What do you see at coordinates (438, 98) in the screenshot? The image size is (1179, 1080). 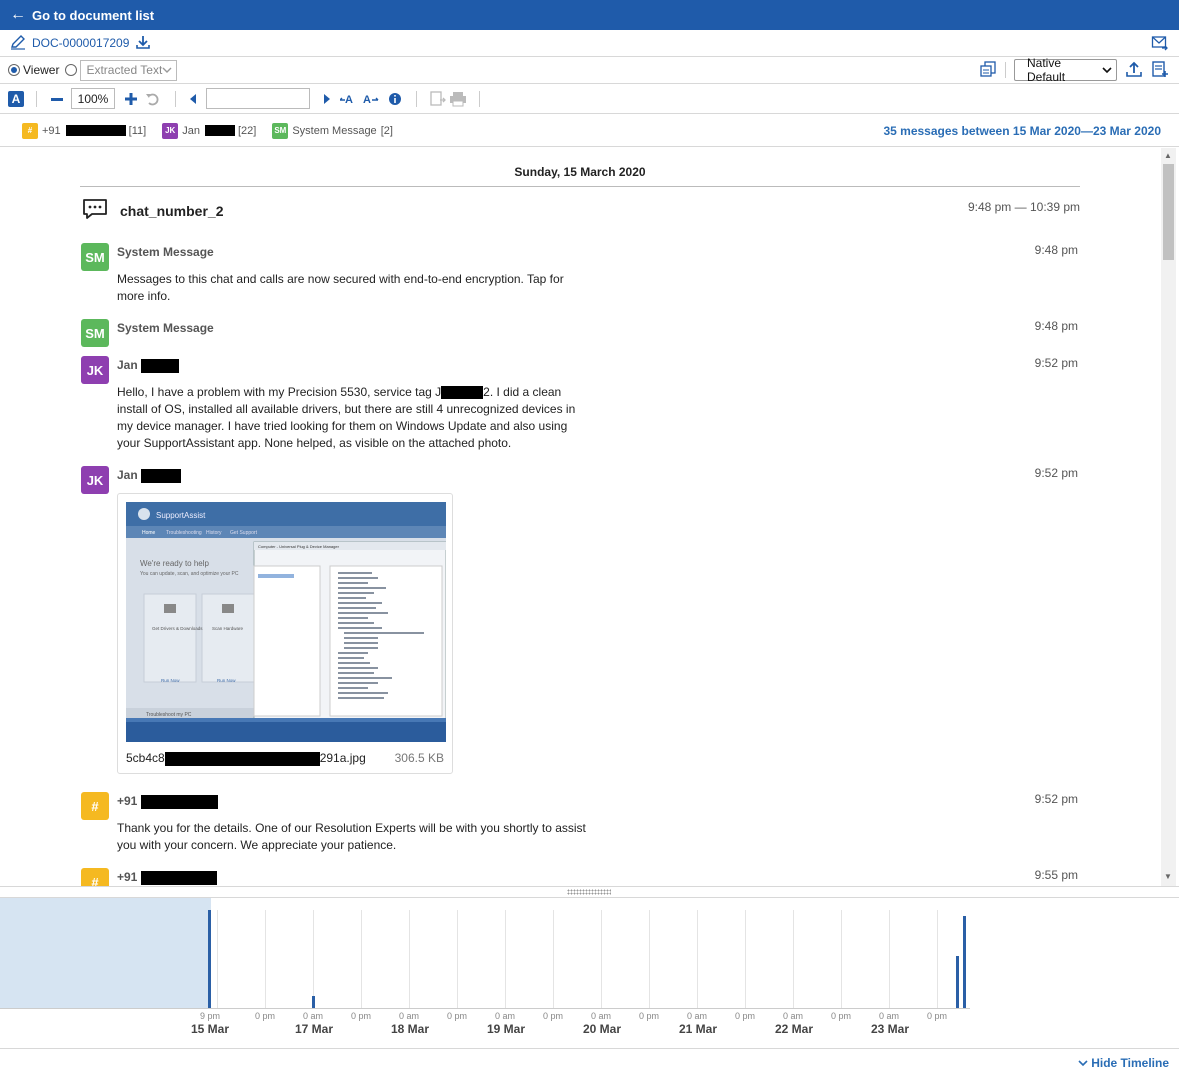 I see `pdf-icon` at bounding box center [438, 98].